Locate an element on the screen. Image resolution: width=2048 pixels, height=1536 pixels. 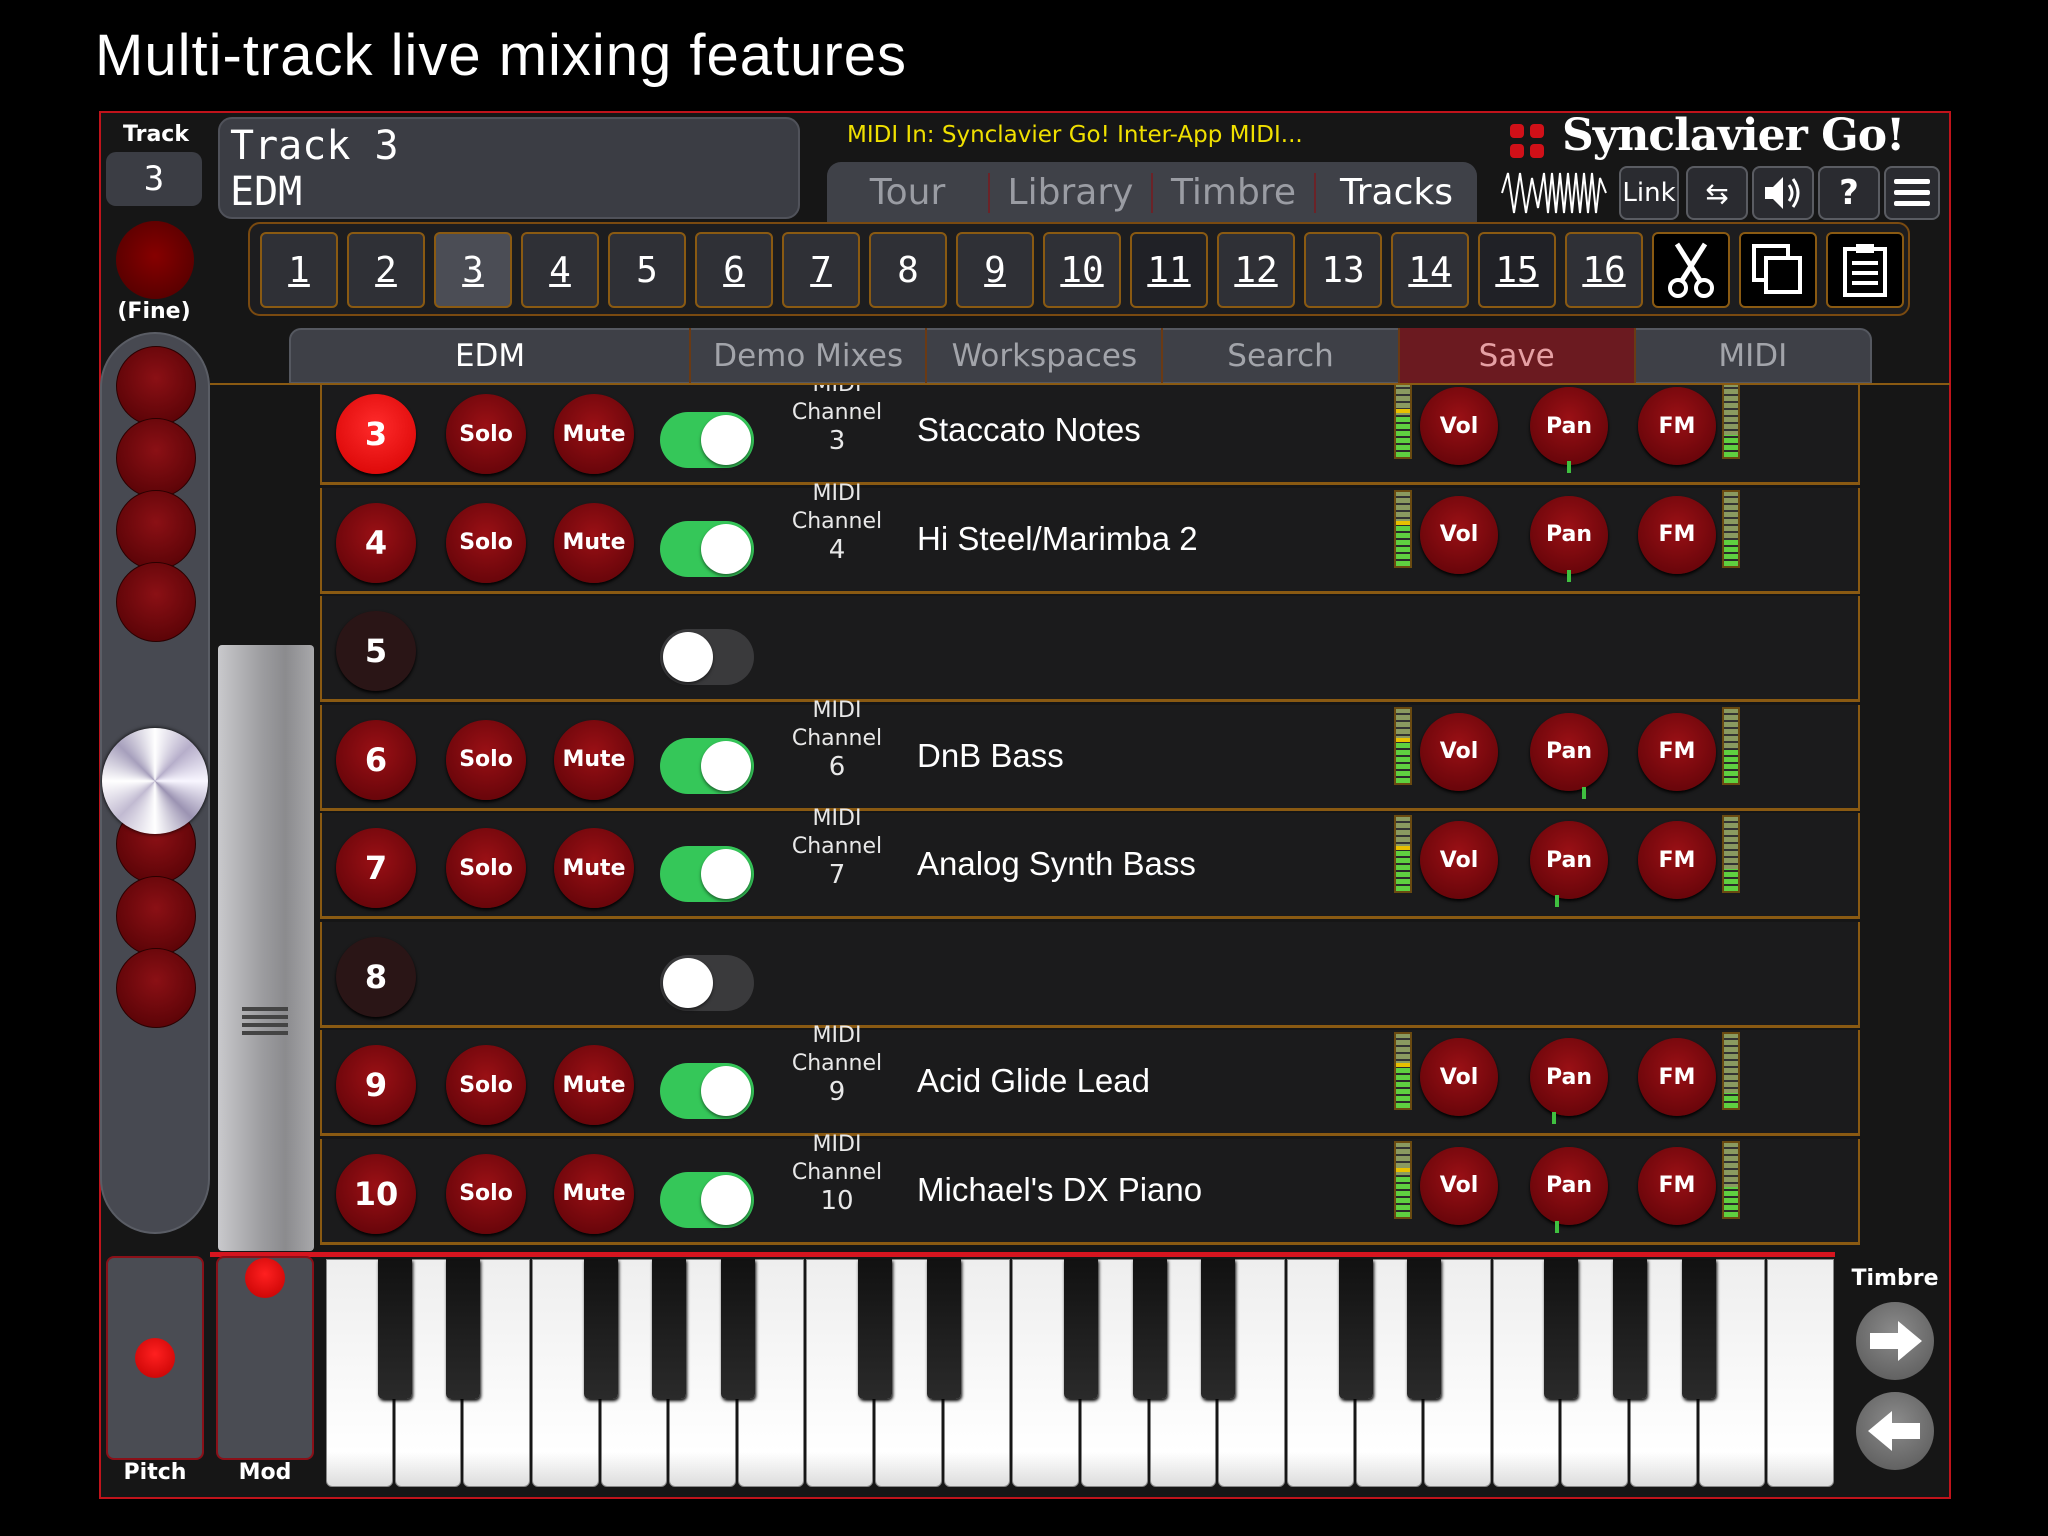
menu-icon is located at coordinates (1912, 193).